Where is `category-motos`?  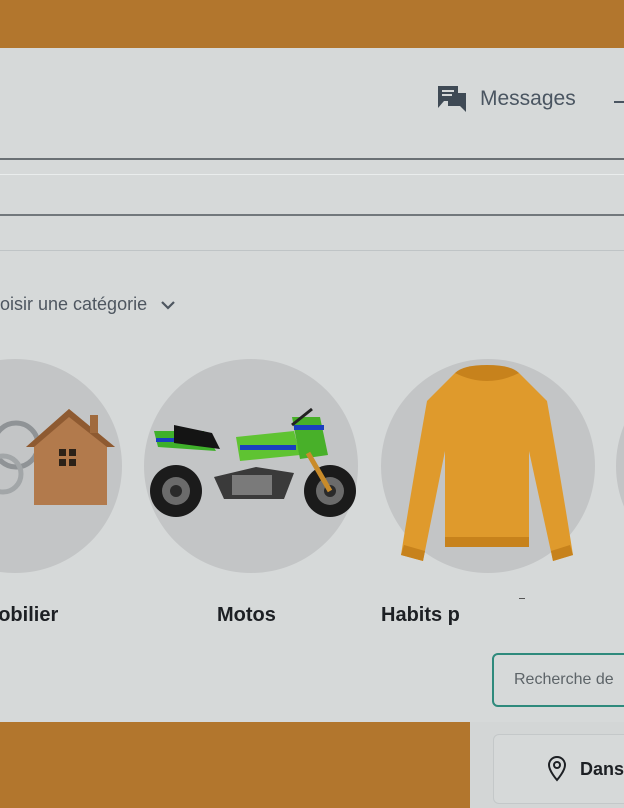
category-motos is located at coordinates (251, 466).